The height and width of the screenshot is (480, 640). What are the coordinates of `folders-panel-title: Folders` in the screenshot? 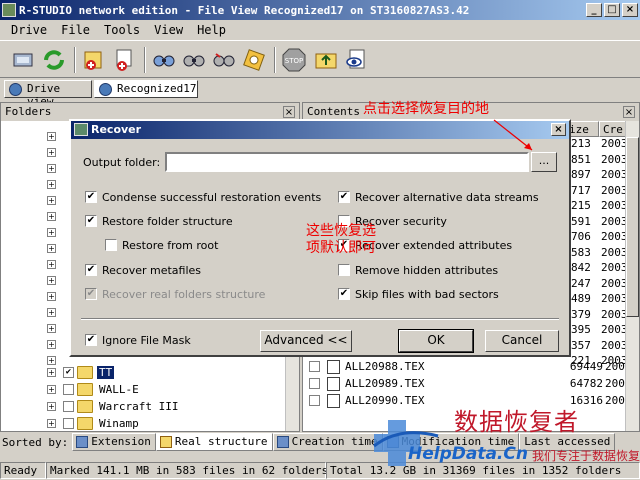 It's located at (28, 111).